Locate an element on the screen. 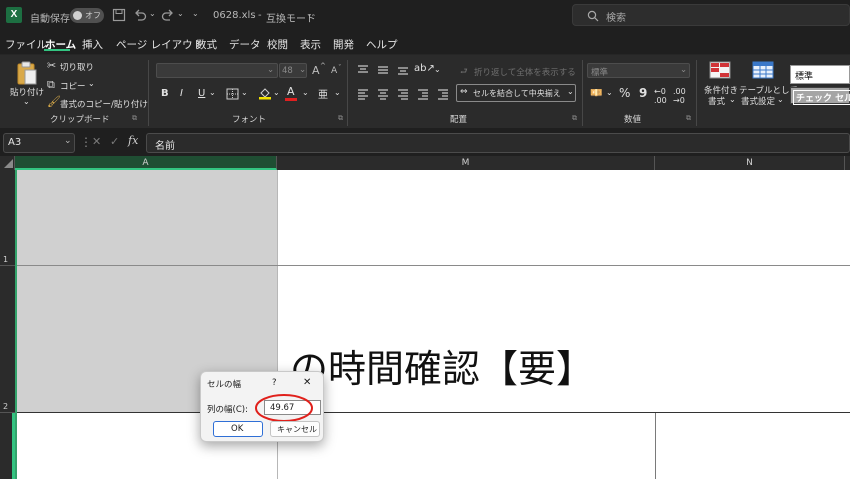 The image size is (850, 479). borders-icon is located at coordinates (232, 94).